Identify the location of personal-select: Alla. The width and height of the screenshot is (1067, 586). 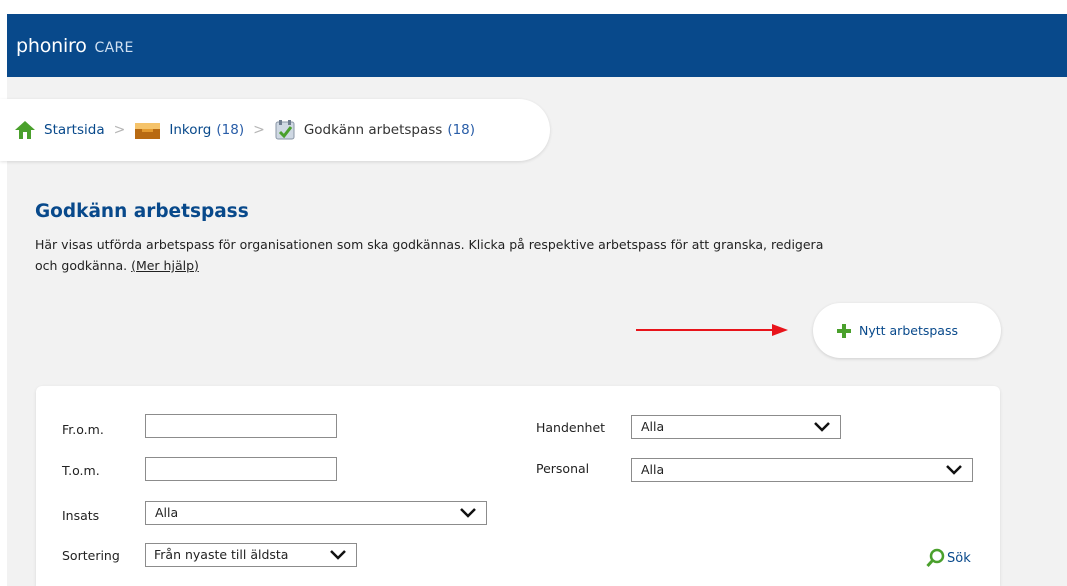
(802, 470).